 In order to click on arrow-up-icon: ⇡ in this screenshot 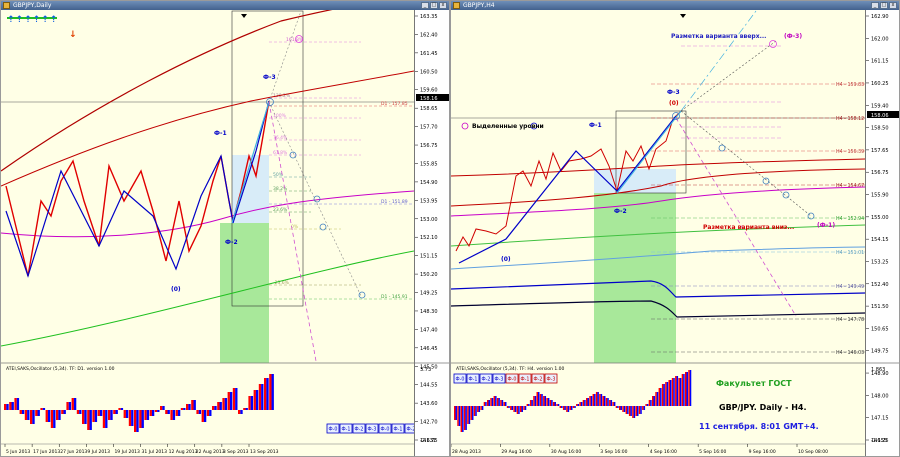, I will do `click(36, 20)`.